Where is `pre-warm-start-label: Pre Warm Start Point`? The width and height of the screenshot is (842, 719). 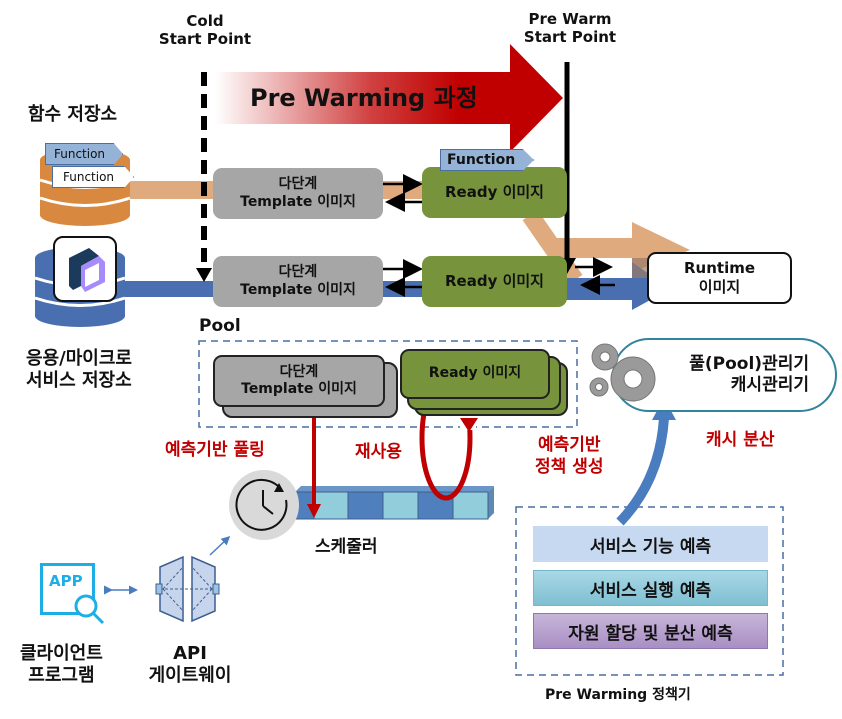
pre-warm-start-label: Pre Warm Start Point is located at coordinates (570, 28).